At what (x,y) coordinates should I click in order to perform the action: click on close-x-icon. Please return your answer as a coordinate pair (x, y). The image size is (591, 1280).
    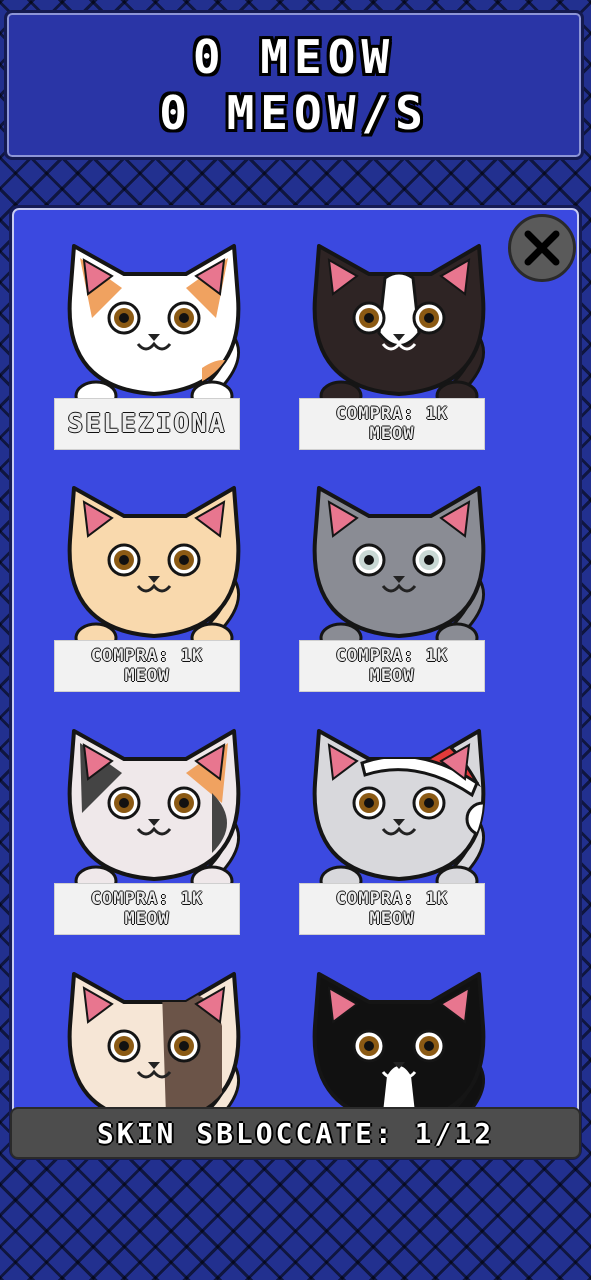
    Looking at the image, I should click on (542, 248).